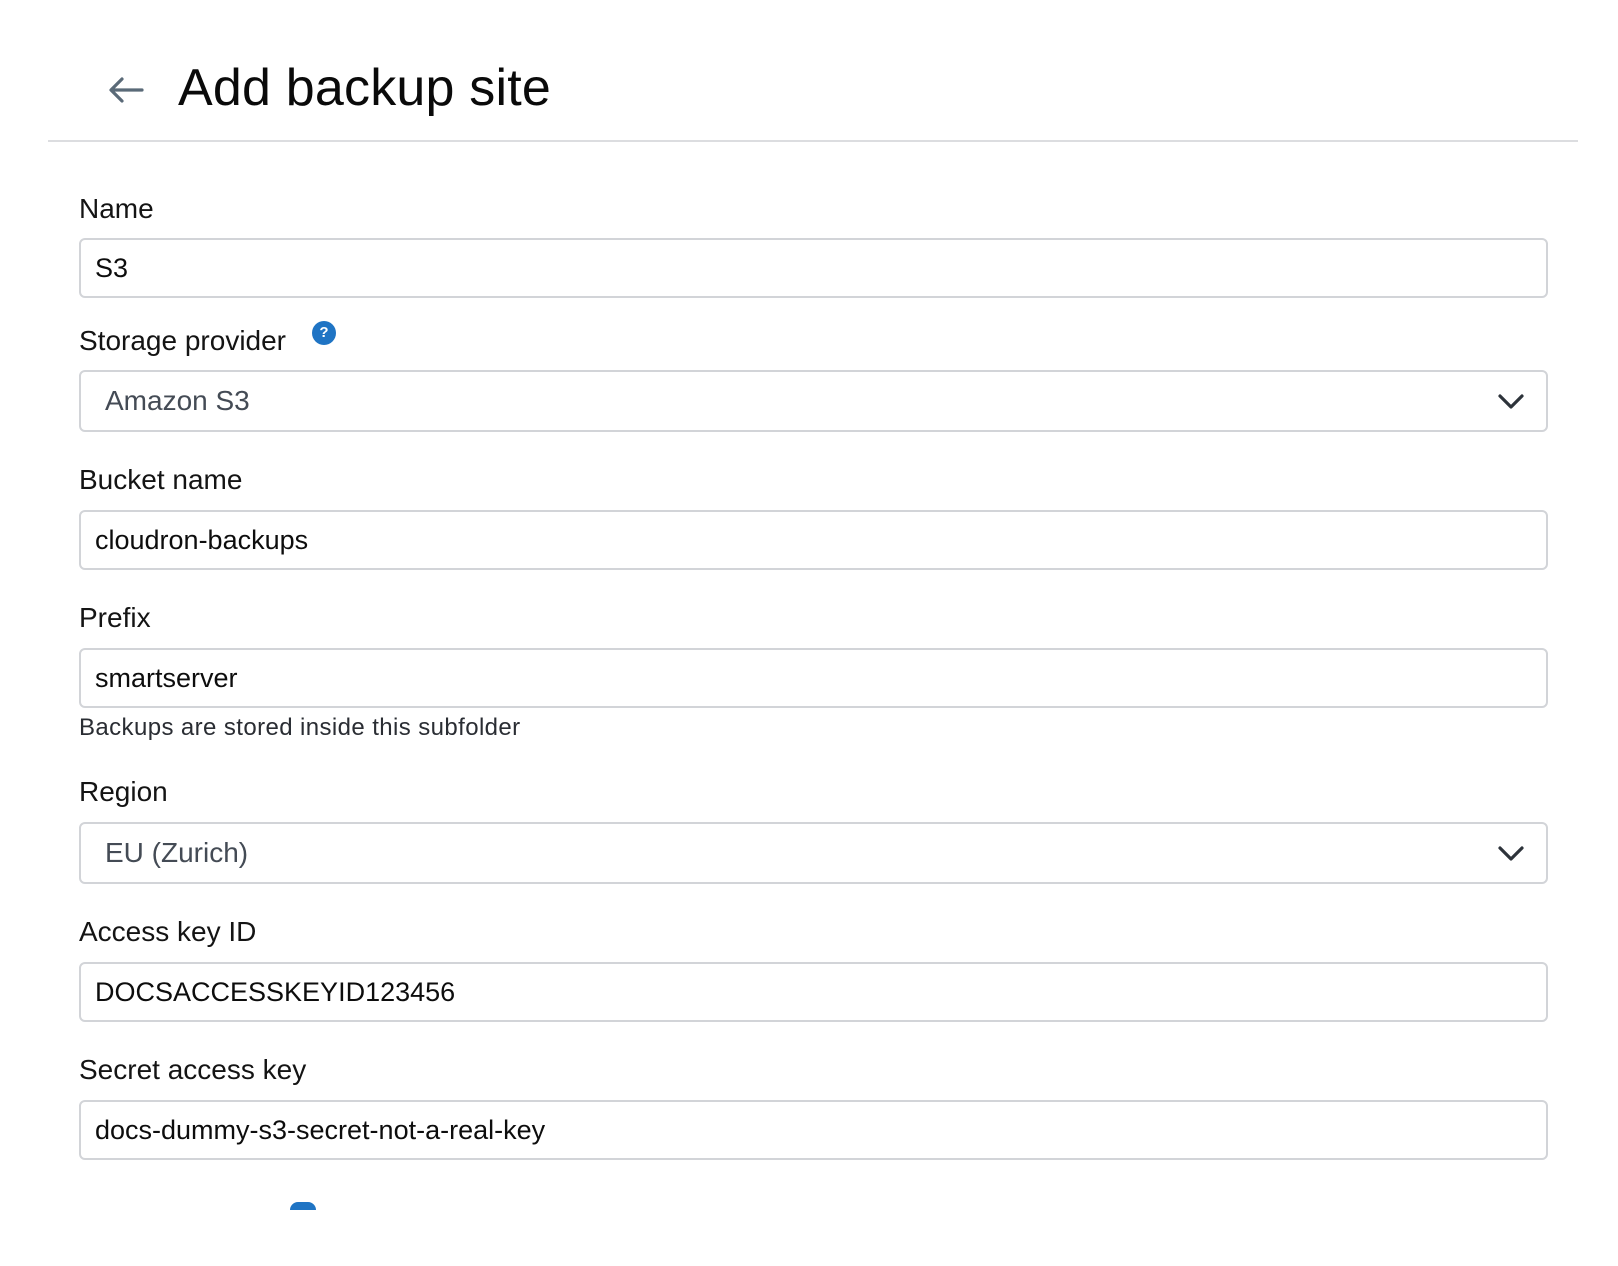 Image resolution: width=1618 pixels, height=1266 pixels. I want to click on name-label: Name, so click(116, 208).